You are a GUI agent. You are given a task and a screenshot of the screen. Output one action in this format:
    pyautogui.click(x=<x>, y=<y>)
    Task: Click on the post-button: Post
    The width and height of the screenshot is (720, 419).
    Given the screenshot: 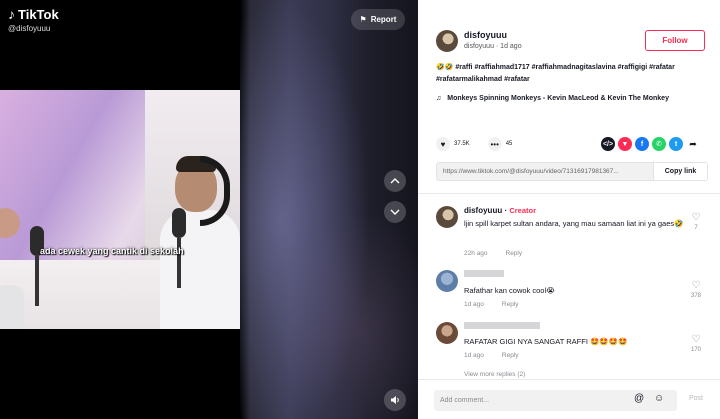 What is the action you would take?
    pyautogui.click(x=696, y=398)
    